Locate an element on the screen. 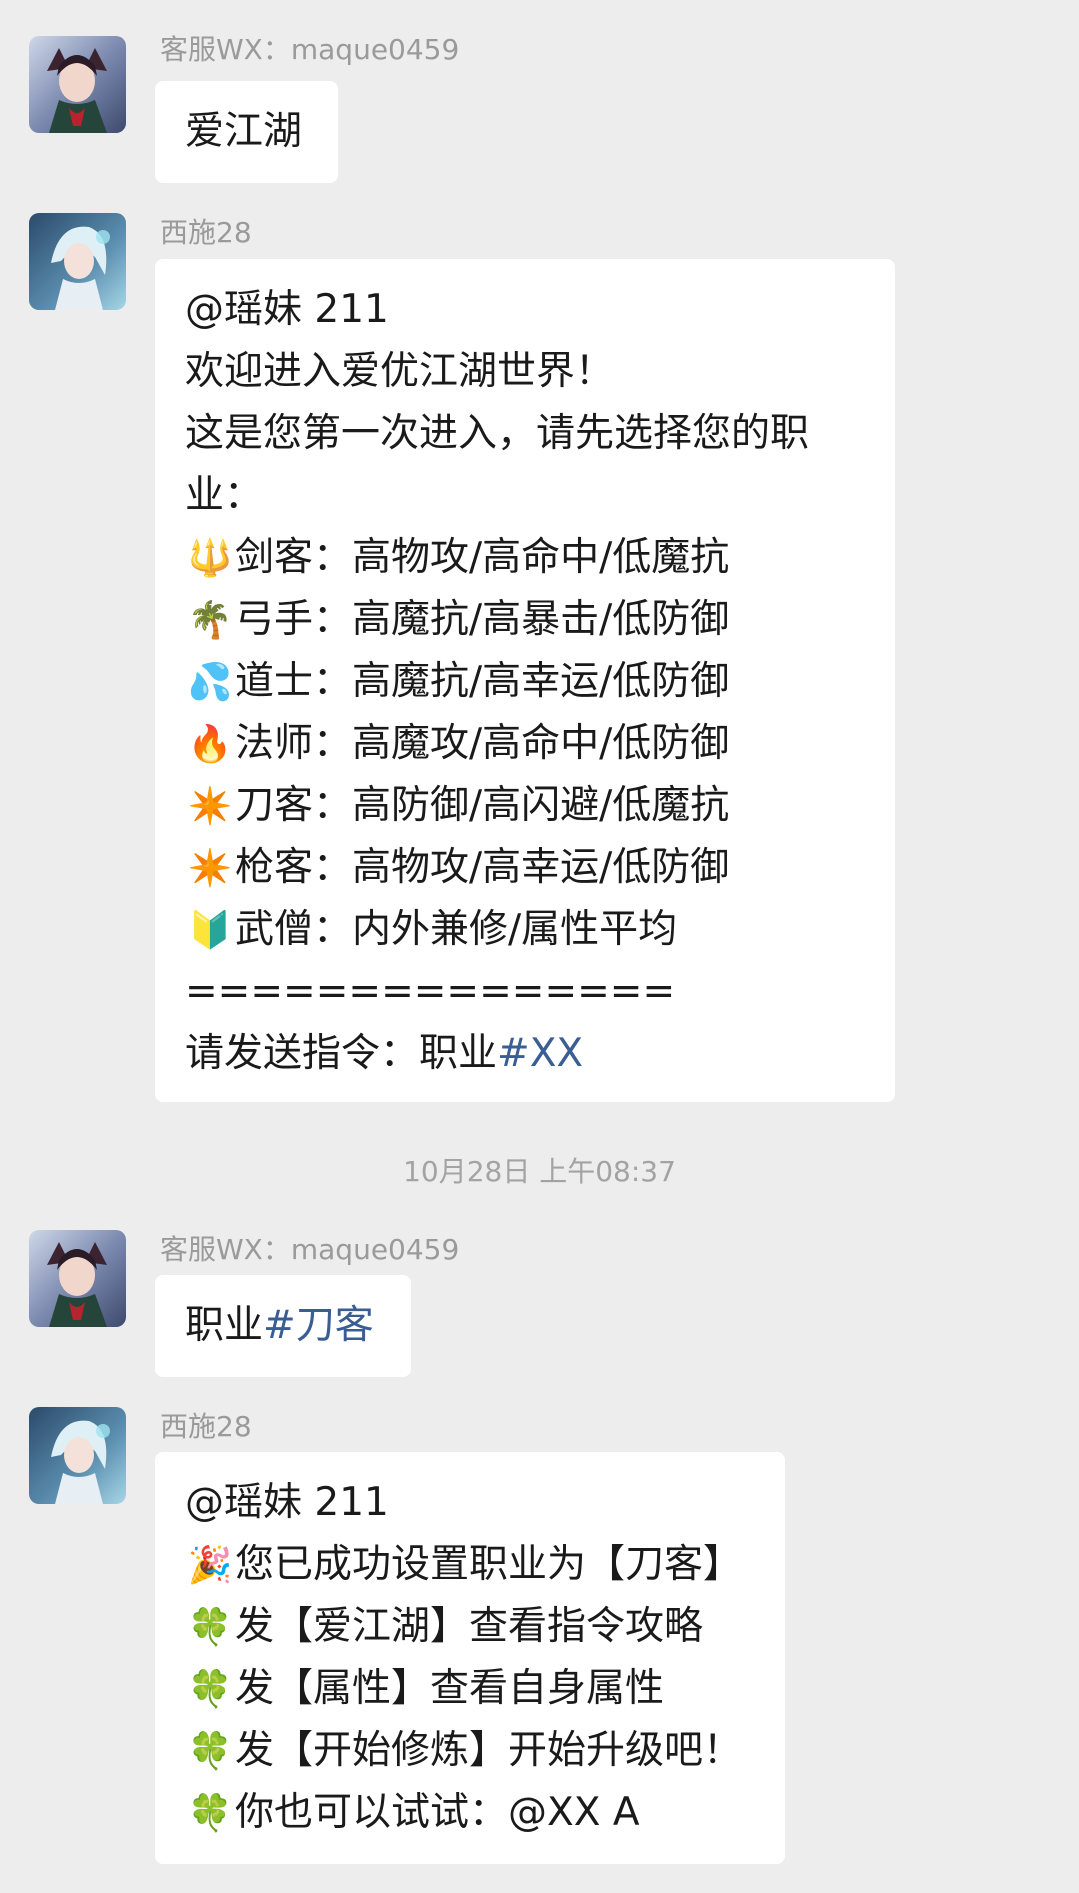 The width and height of the screenshot is (1079, 1893). message-text: 你也可以试试：@XX A is located at coordinates (437, 1812).